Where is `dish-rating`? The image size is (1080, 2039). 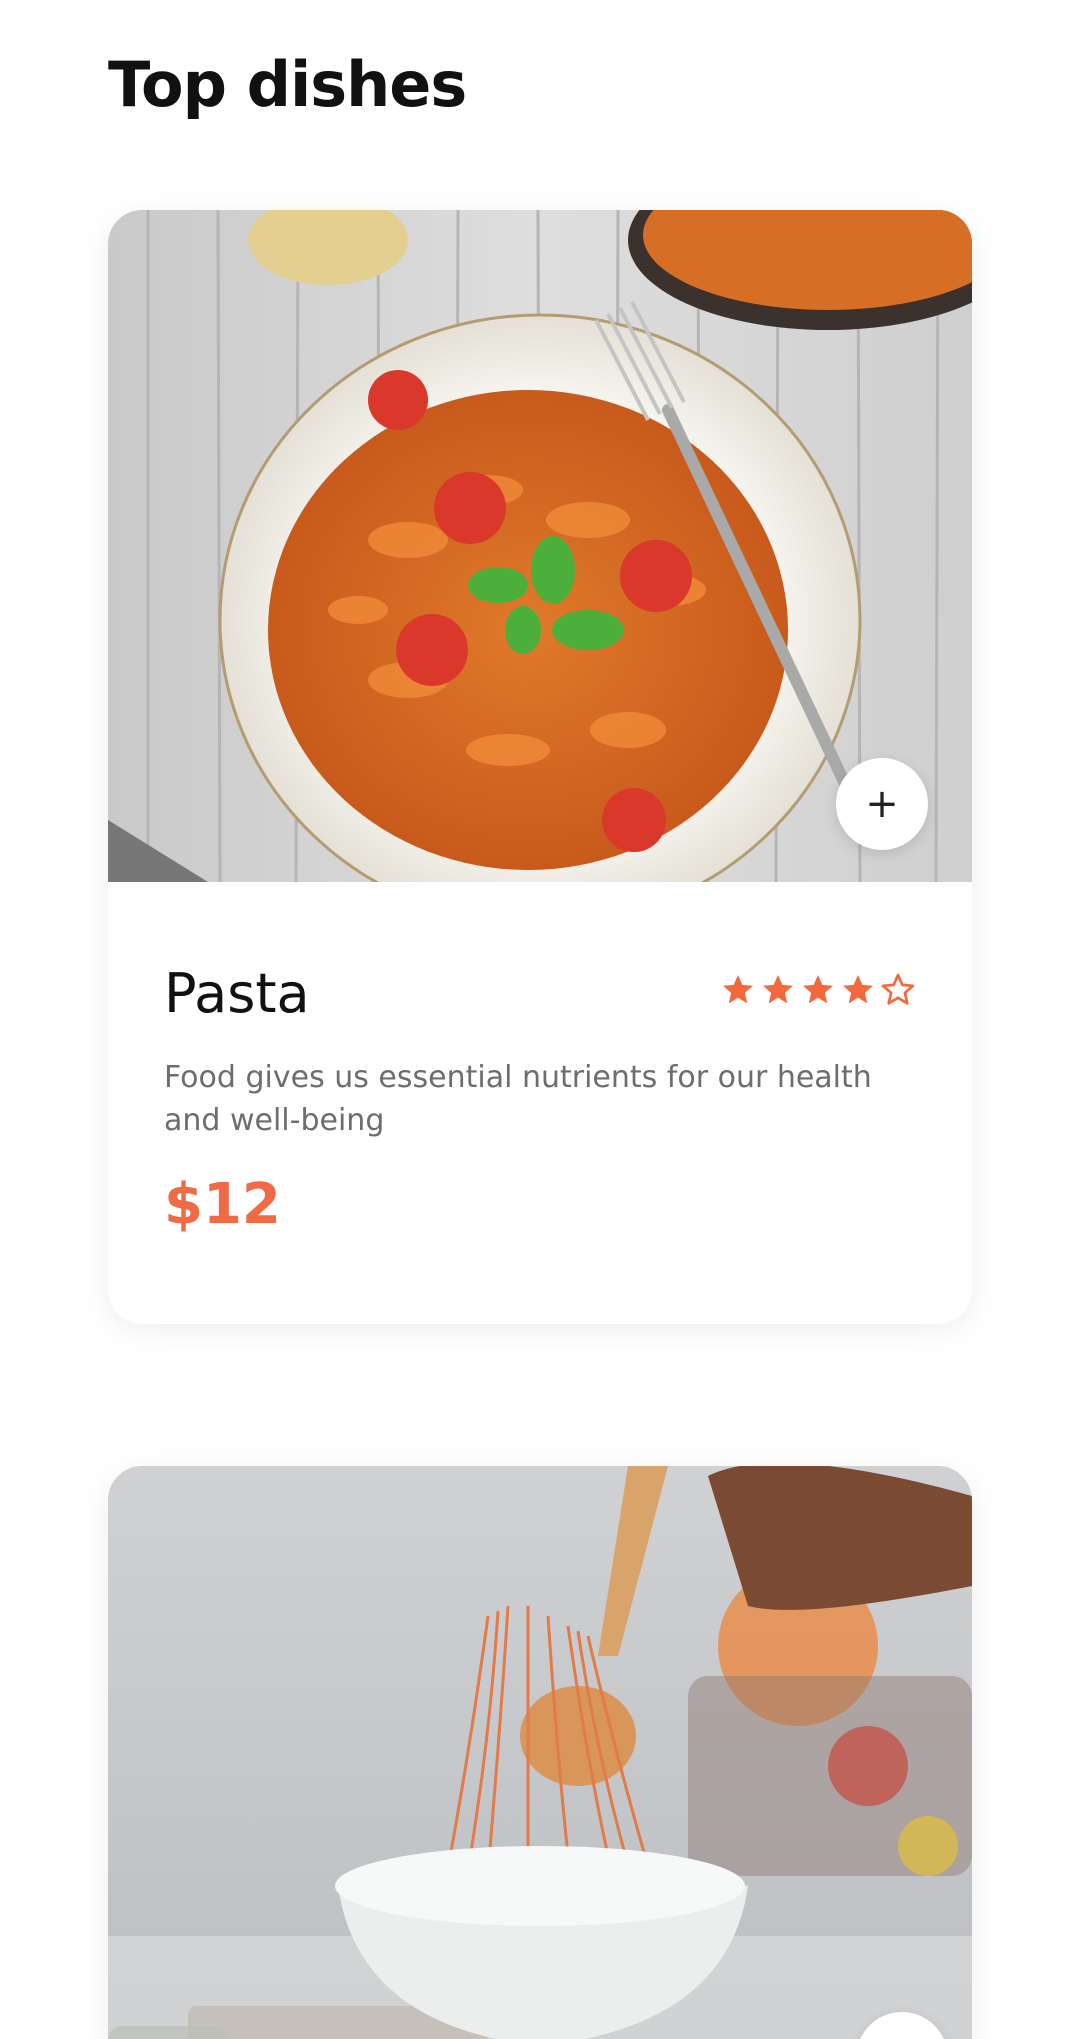
dish-rating is located at coordinates (818, 990).